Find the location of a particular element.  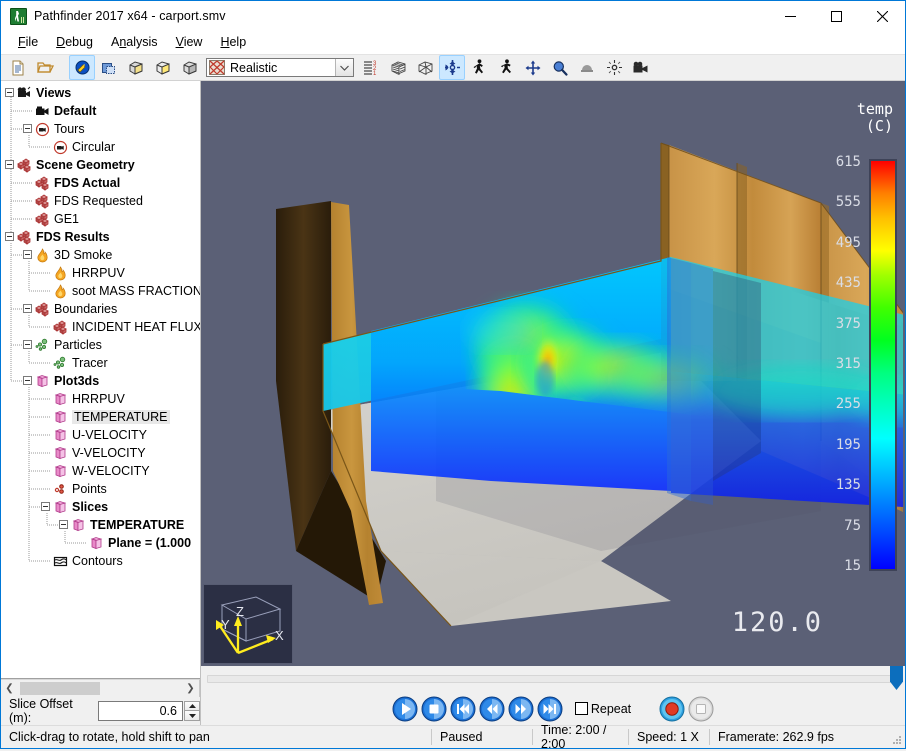

tree-expander-plot3ds is located at coordinates (27, 380).